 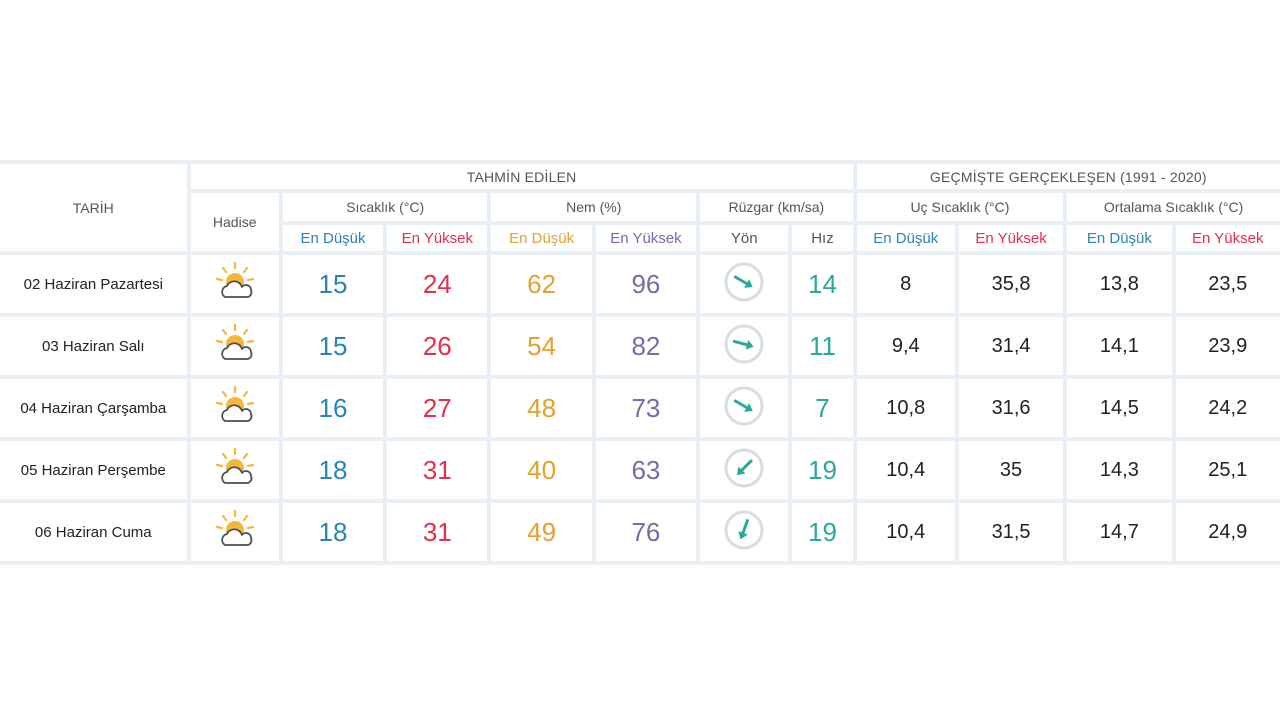 I want to click on temp-max-cell: 27, so click(x=437, y=408).